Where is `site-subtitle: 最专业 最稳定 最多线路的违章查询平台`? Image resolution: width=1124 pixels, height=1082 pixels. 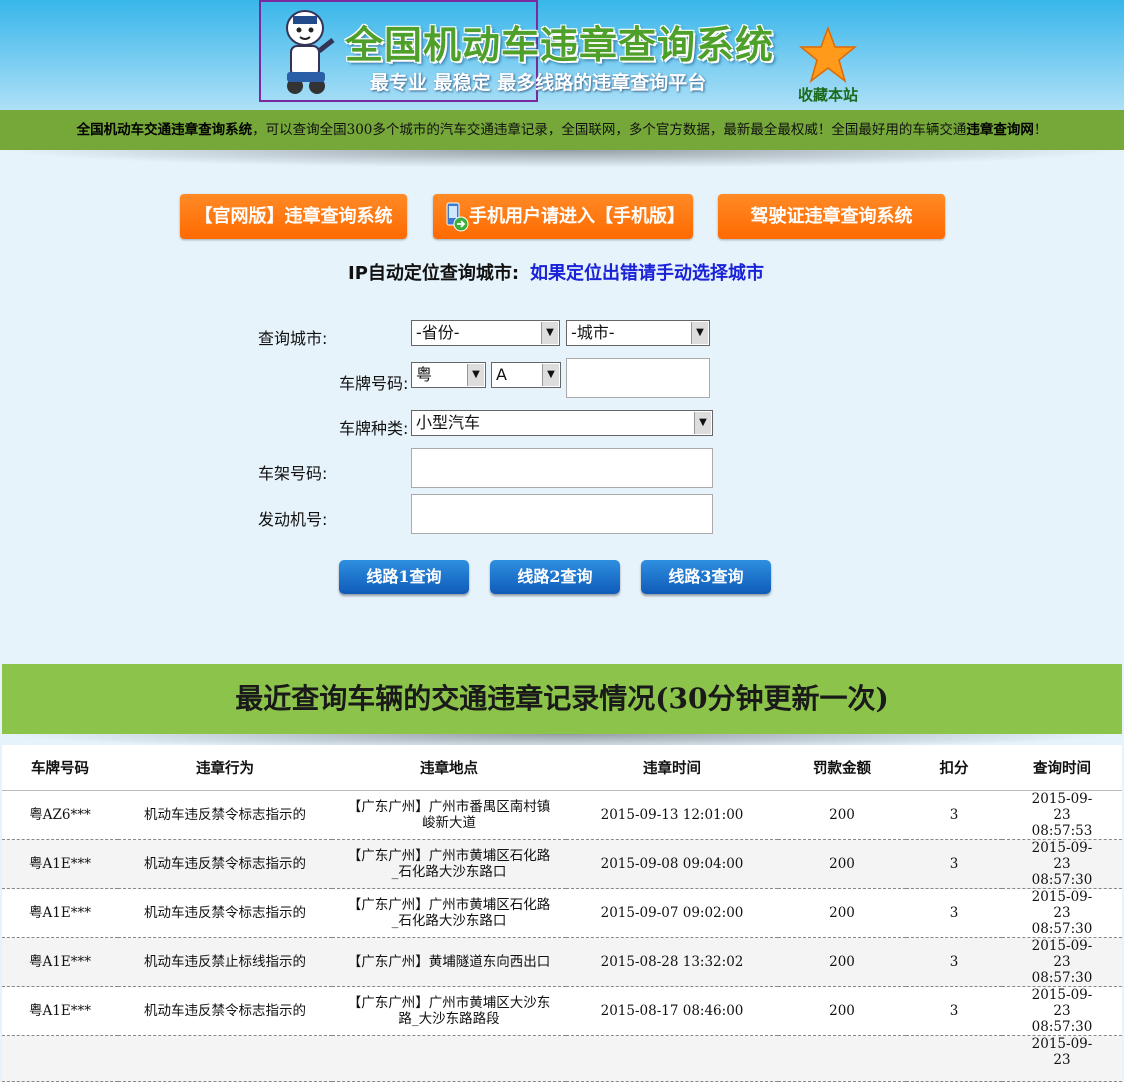 site-subtitle: 最专业 最稳定 最多线路的违章查询平台 is located at coordinates (538, 83).